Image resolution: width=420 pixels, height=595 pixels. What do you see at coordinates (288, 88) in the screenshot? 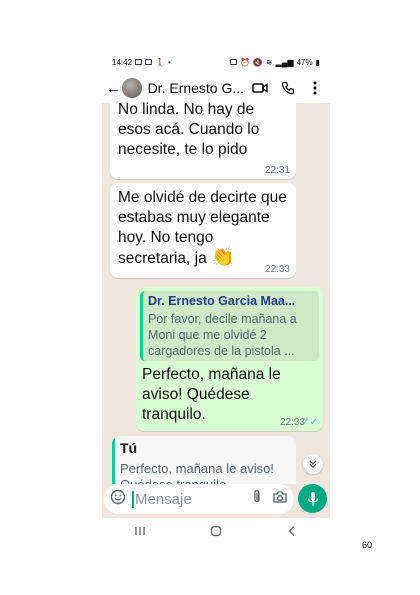
I see `phone-call-icon` at bounding box center [288, 88].